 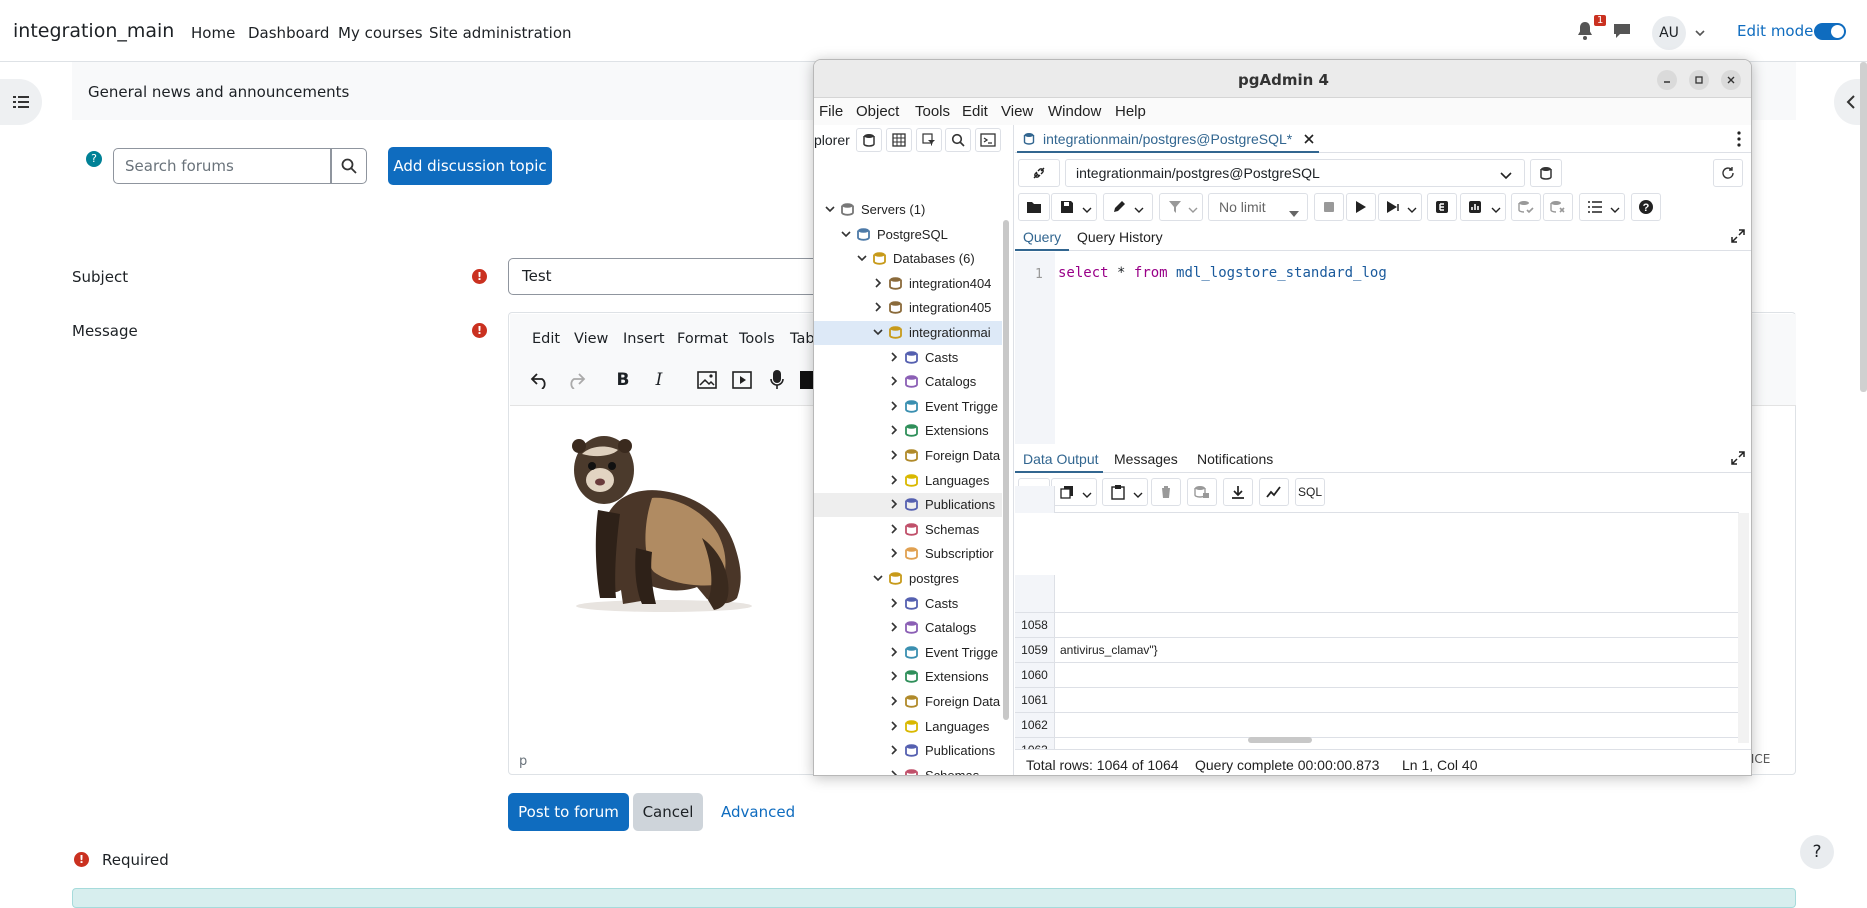 What do you see at coordinates (288, 33) in the screenshot?
I see `nav-dashboard: Dashboard` at bounding box center [288, 33].